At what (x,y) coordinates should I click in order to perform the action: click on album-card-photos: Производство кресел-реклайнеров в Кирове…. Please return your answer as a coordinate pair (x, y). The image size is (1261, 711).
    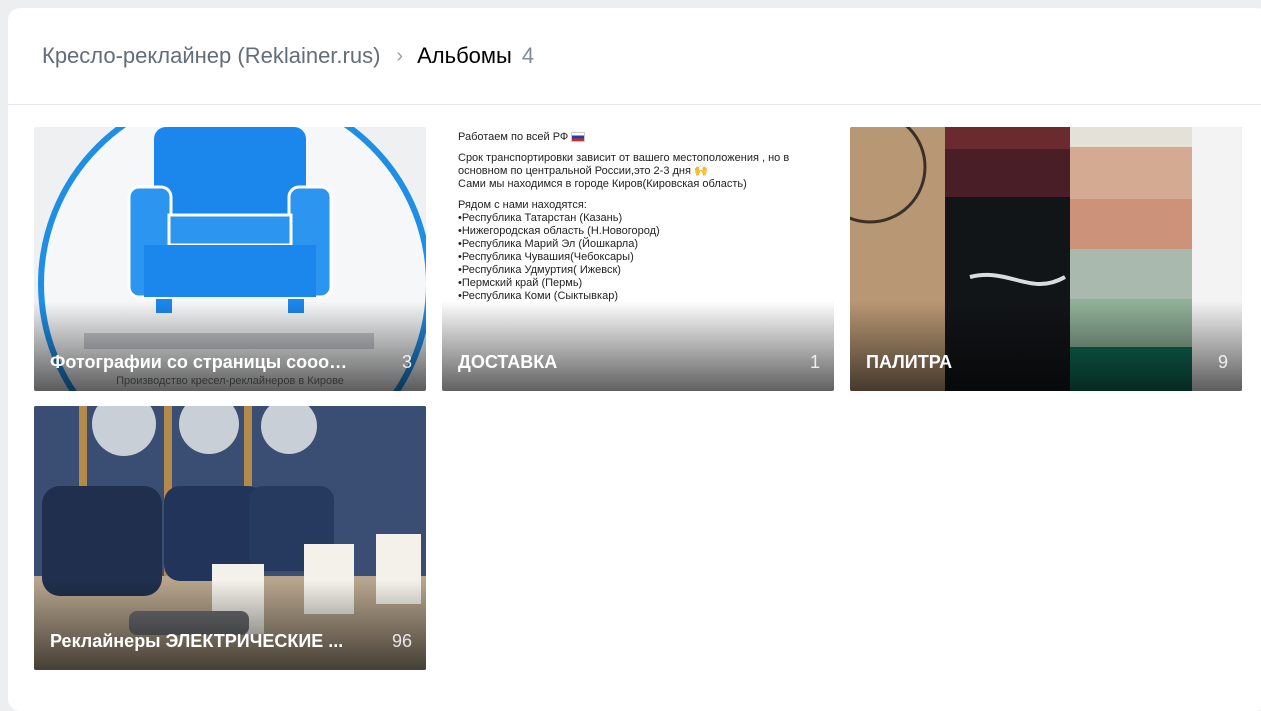
    Looking at the image, I should click on (230, 259).